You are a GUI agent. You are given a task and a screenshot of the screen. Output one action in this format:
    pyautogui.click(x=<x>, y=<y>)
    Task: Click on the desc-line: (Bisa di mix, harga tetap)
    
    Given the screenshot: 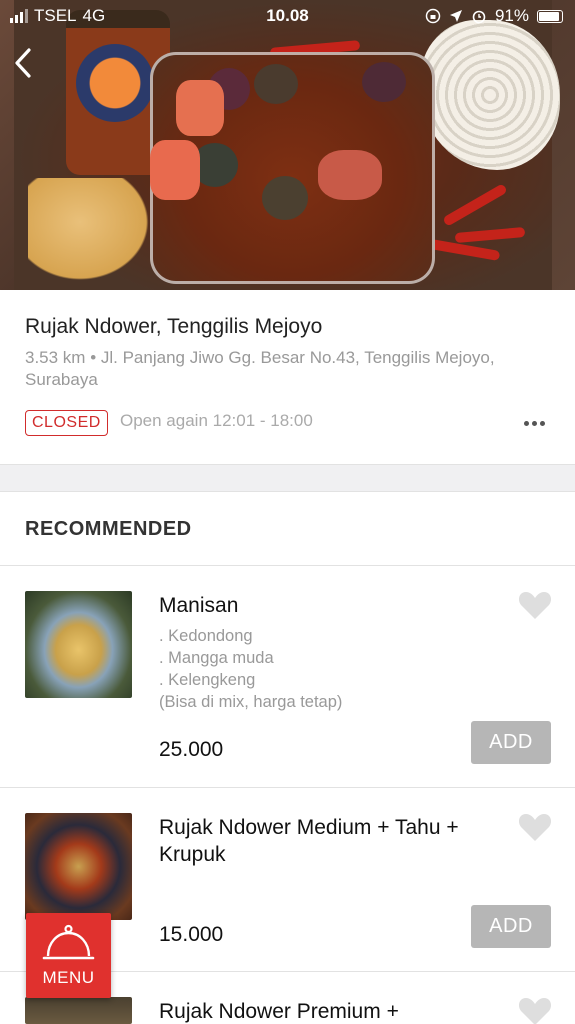 What is the action you would take?
    pyautogui.click(x=251, y=702)
    